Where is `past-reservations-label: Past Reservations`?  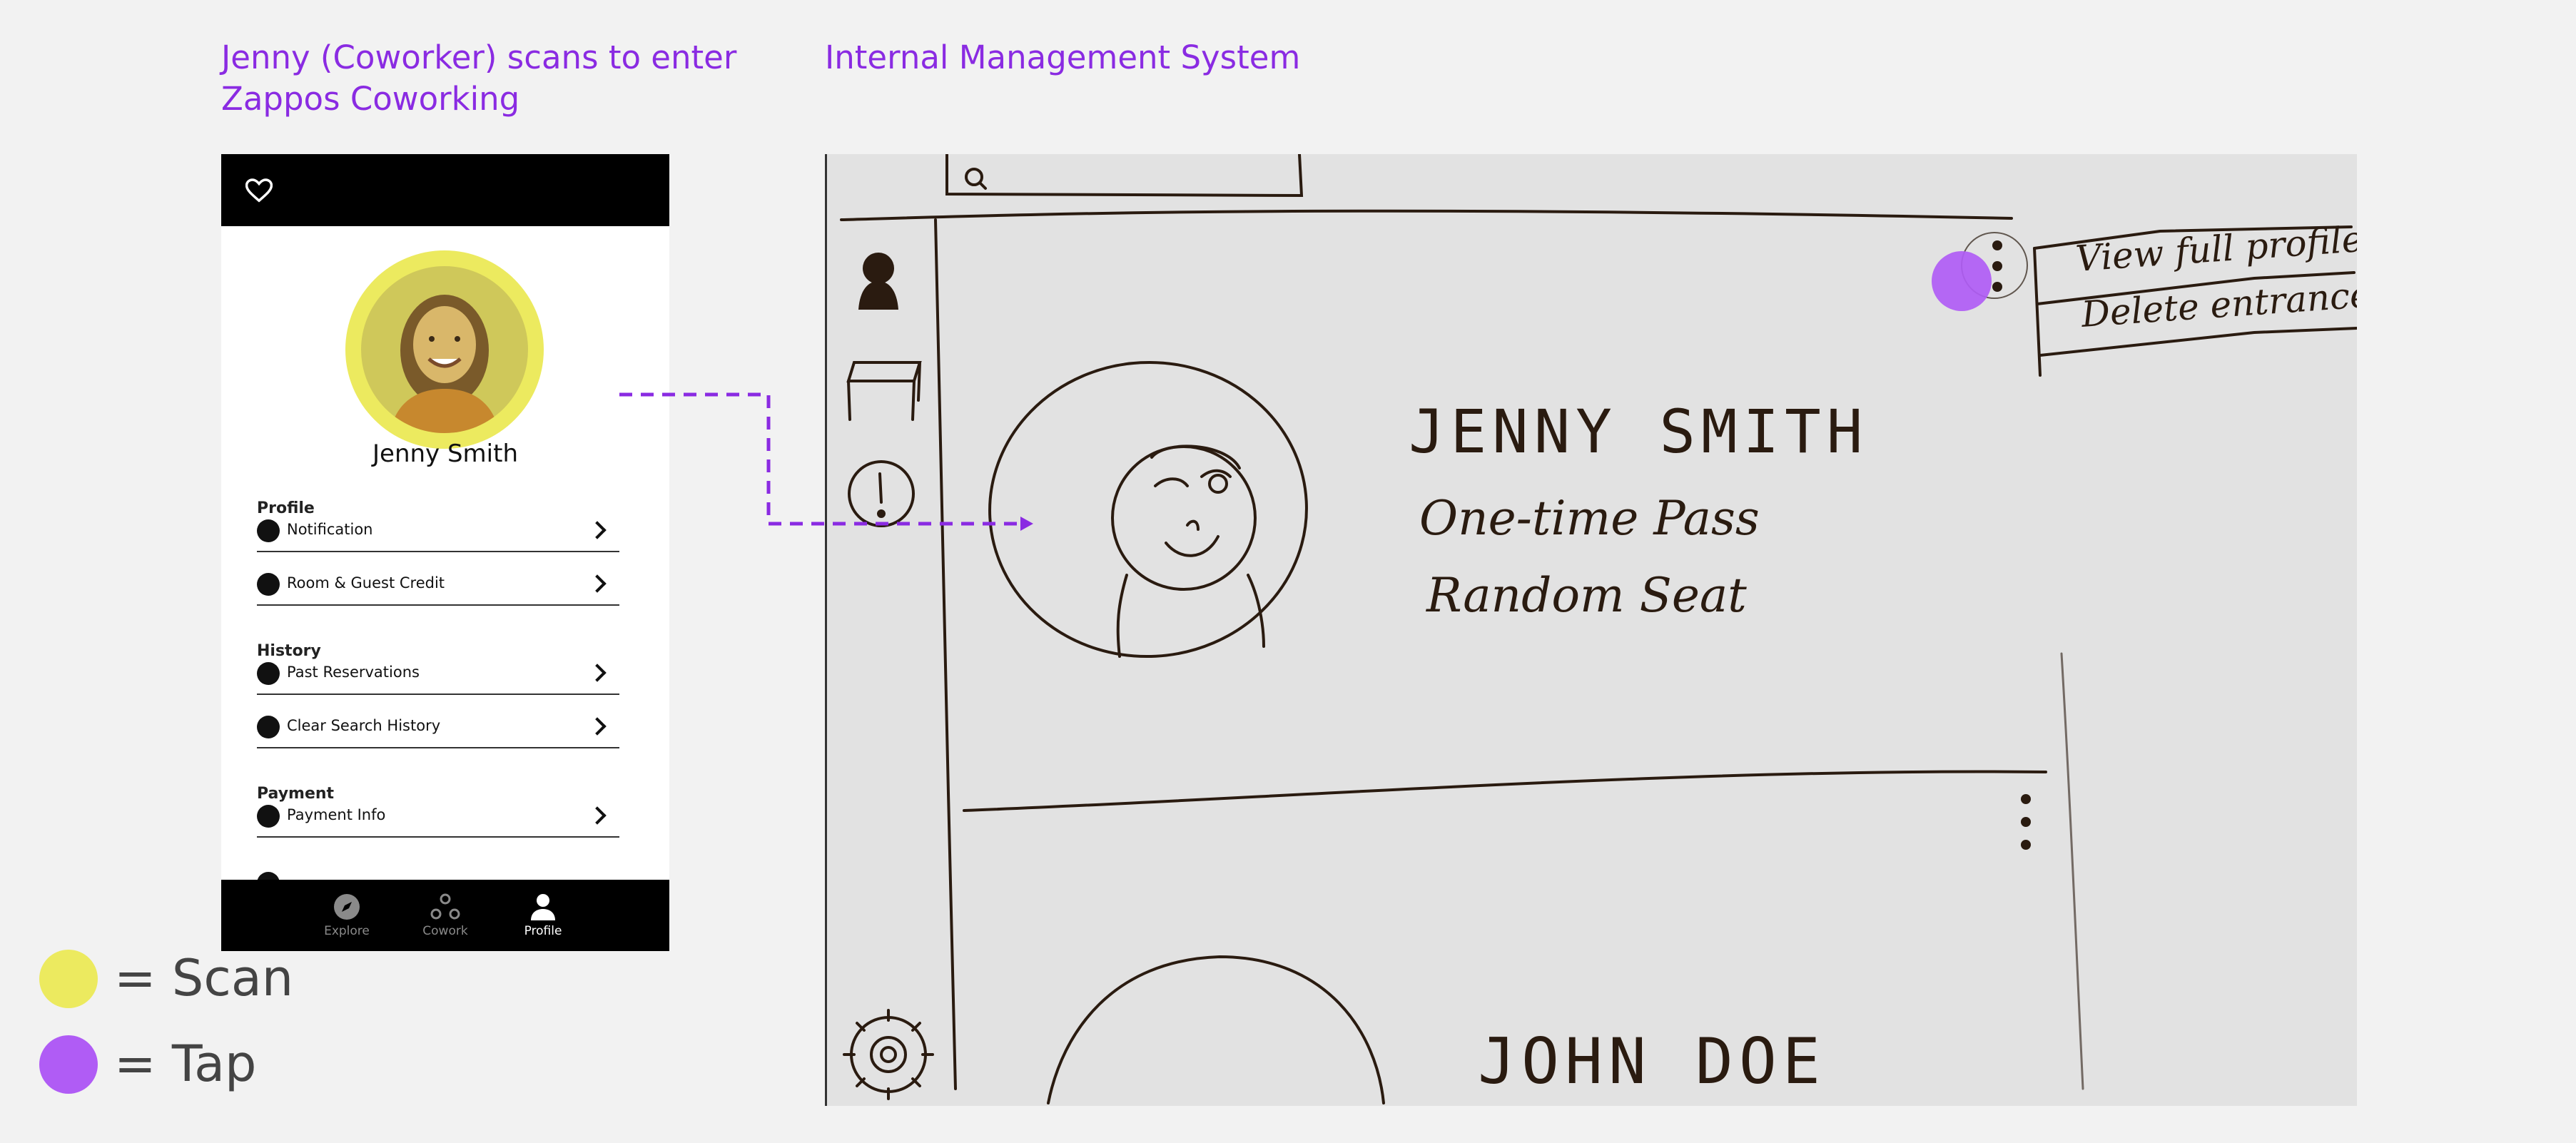
past-reservations-label: Past Reservations is located at coordinates (353, 672).